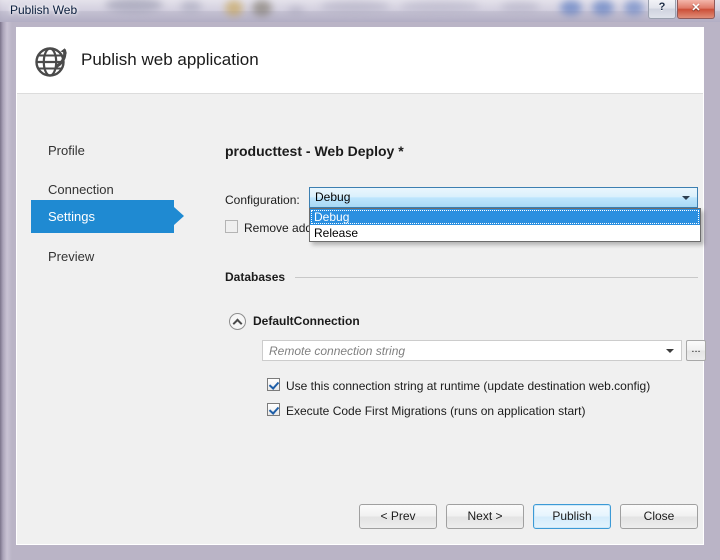  Describe the element at coordinates (314, 151) in the screenshot. I see `page-title: producttest - Web Deploy *` at that location.